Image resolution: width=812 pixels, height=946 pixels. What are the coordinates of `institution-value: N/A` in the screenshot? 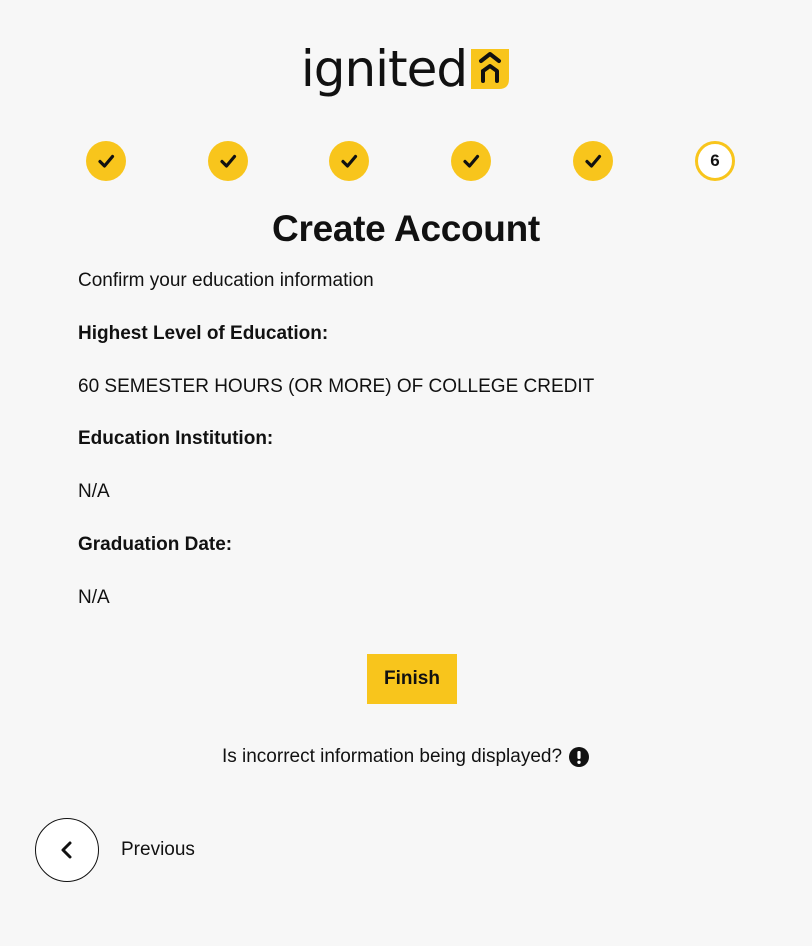 It's located at (94, 491).